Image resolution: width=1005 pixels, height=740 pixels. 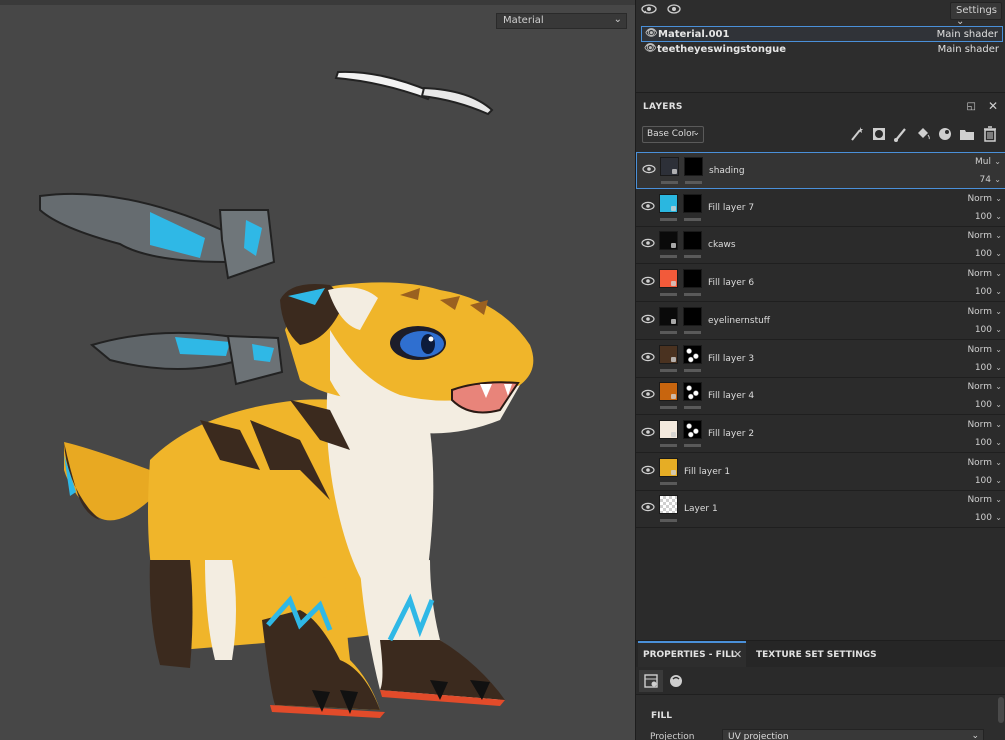 I want to click on eye-icon, so click(x=674, y=11).